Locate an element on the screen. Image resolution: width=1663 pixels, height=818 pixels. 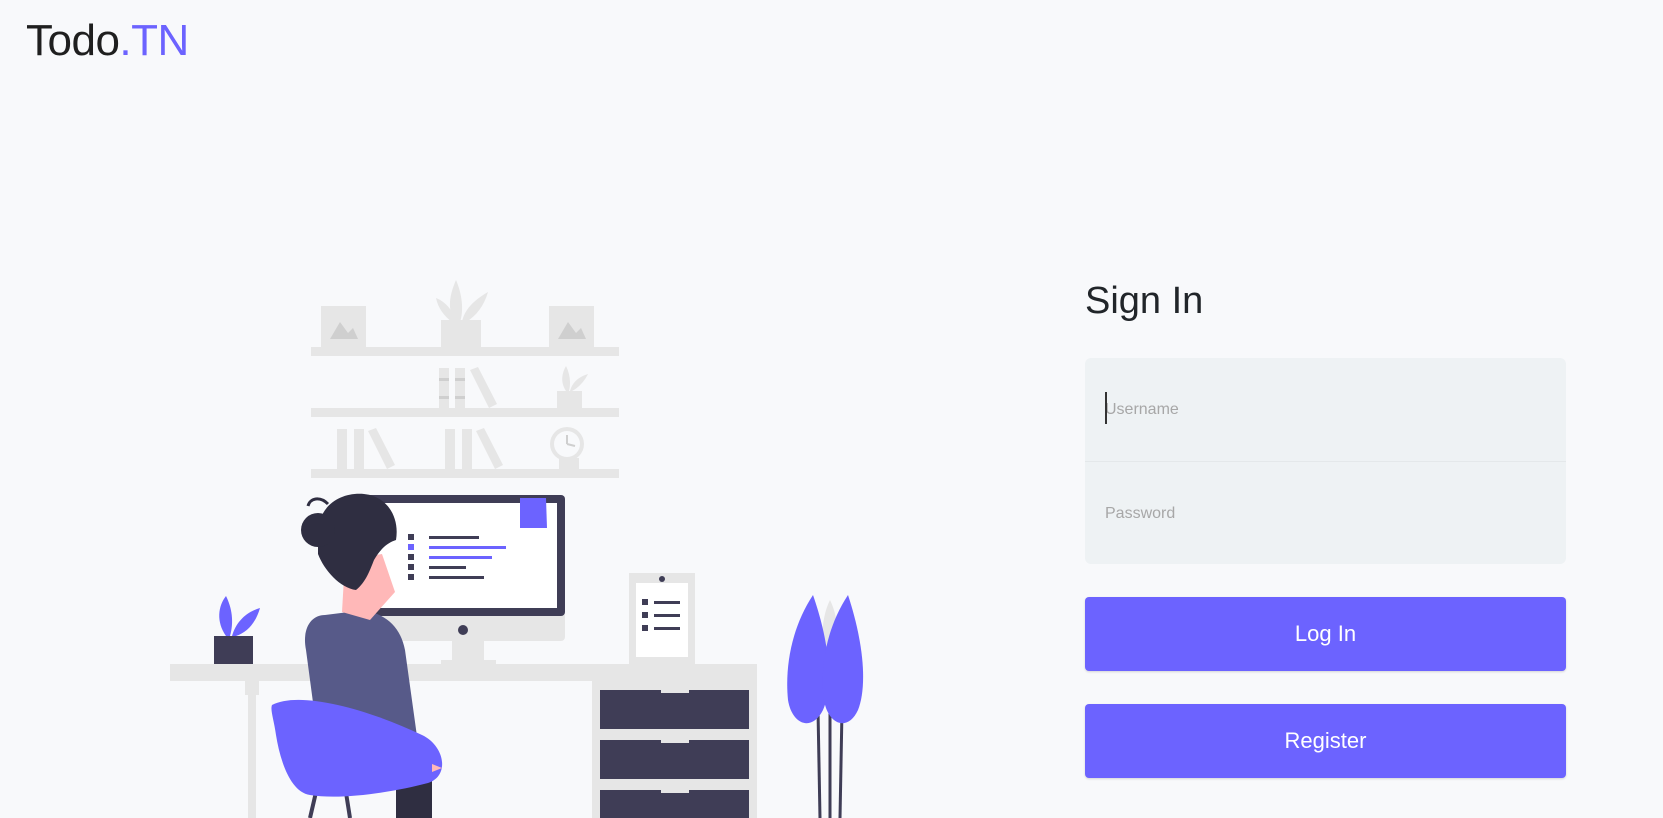
brand-logo: Todo.TN is located at coordinates (107, 41).